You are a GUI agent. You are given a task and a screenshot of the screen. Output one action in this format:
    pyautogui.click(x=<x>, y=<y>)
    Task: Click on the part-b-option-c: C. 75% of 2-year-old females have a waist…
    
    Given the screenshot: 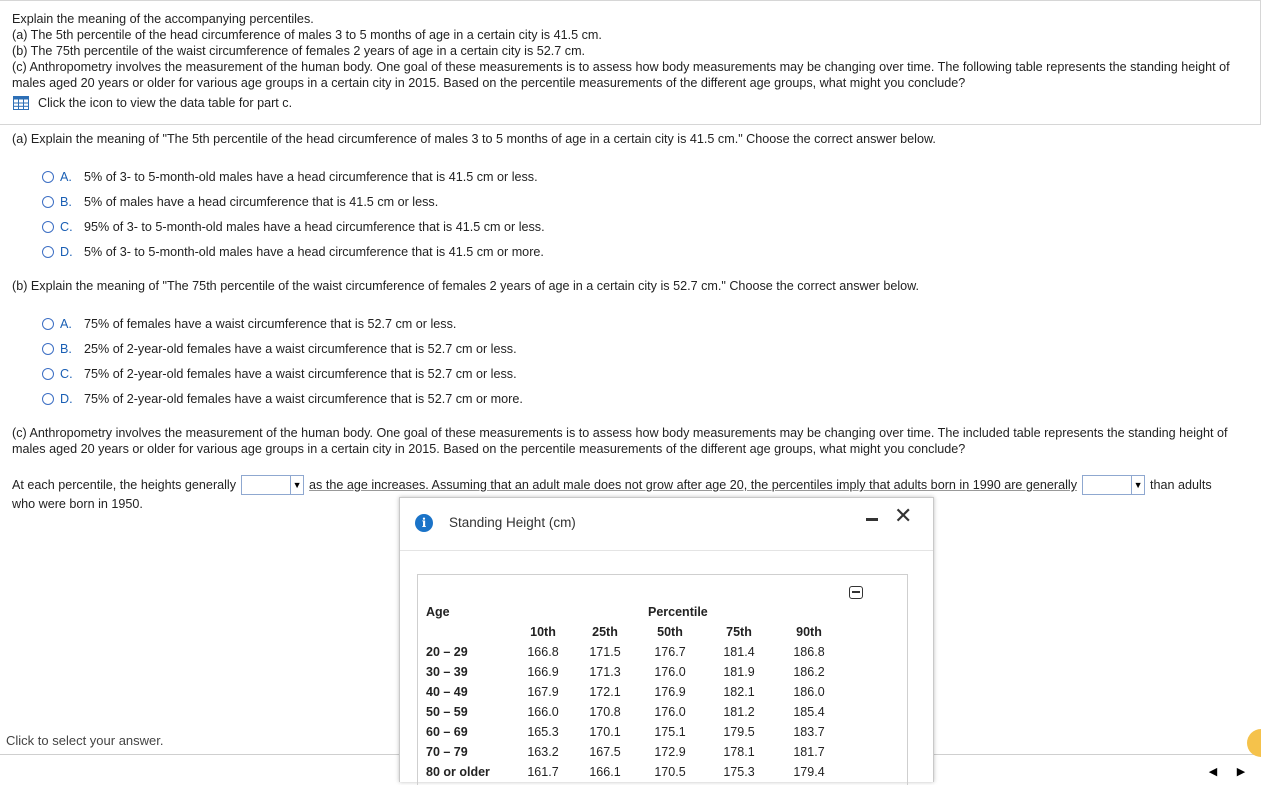 What is the action you would take?
    pyautogui.click(x=279, y=374)
    